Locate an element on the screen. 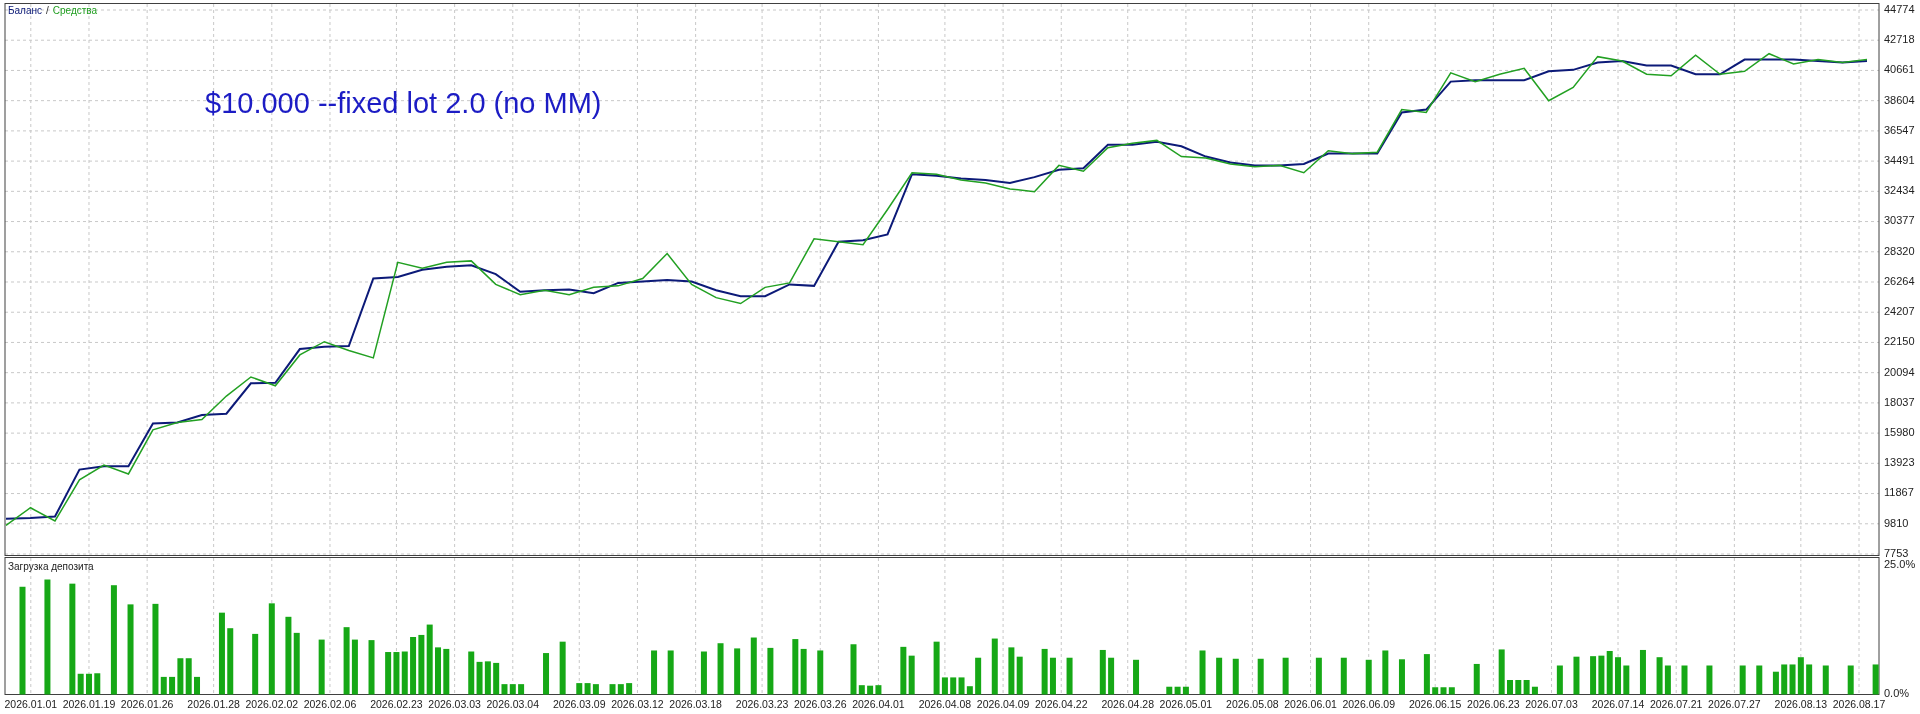  date-tick-label: 2026.03.04 is located at coordinates (513, 704).